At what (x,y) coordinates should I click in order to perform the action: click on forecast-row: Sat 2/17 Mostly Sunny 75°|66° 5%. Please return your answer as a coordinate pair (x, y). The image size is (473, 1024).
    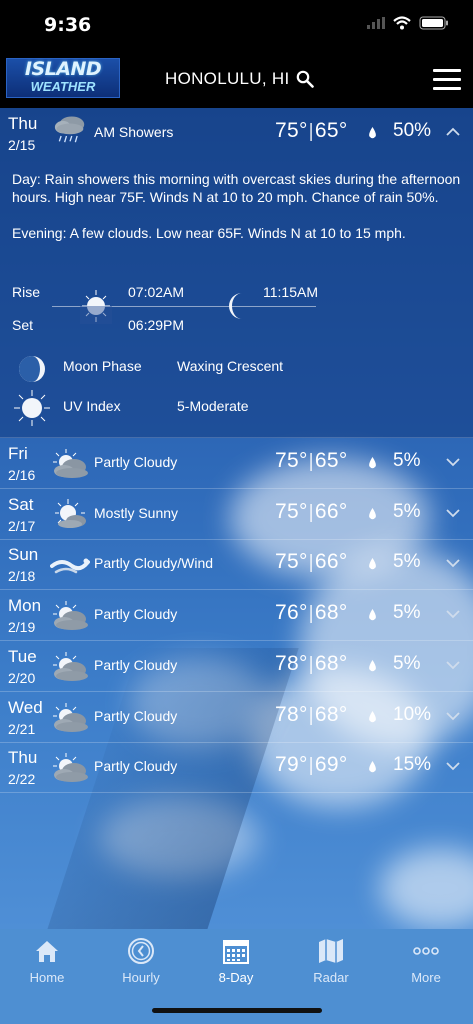
    Looking at the image, I should click on (236, 514).